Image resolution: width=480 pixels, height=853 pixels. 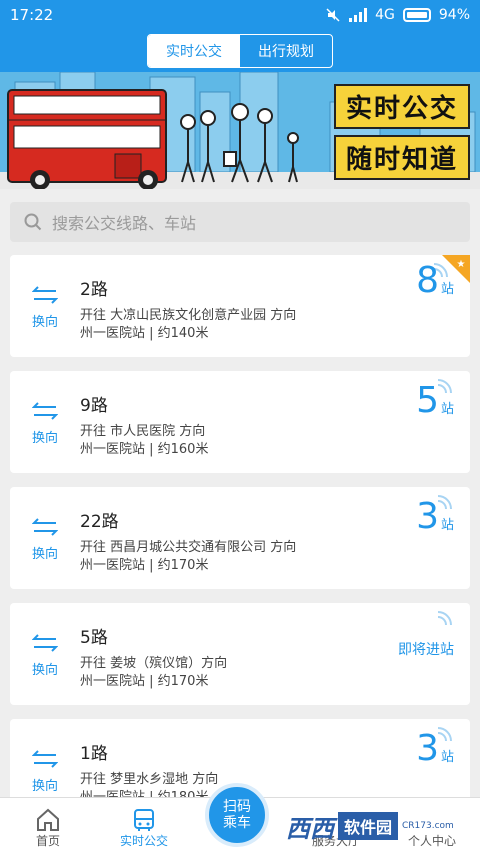 What do you see at coordinates (143, 841) in the screenshot?
I see `tab-realtime-label: 实时公交` at bounding box center [143, 841].